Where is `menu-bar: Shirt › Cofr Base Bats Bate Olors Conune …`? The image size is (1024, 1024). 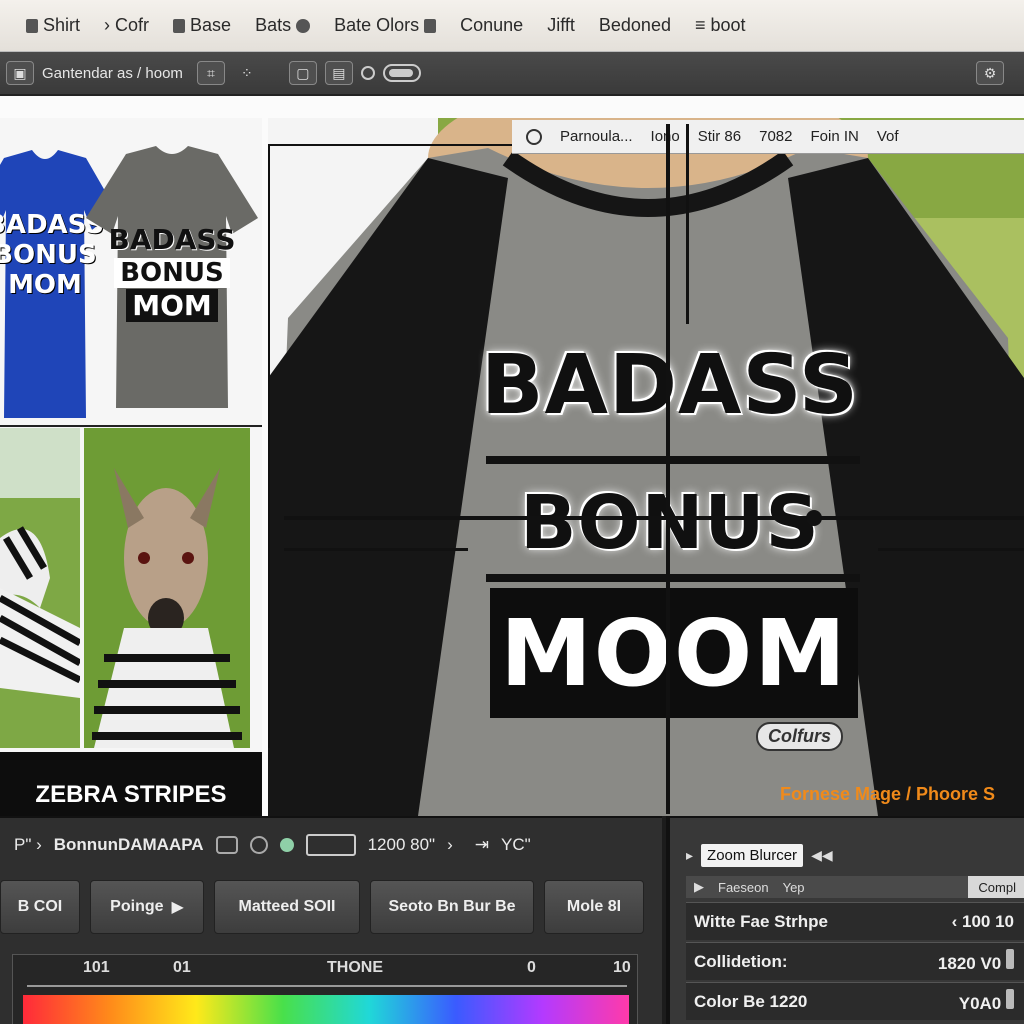 menu-bar: Shirt › Cofr Base Bats Bate Olors Conune … is located at coordinates (512, 26).